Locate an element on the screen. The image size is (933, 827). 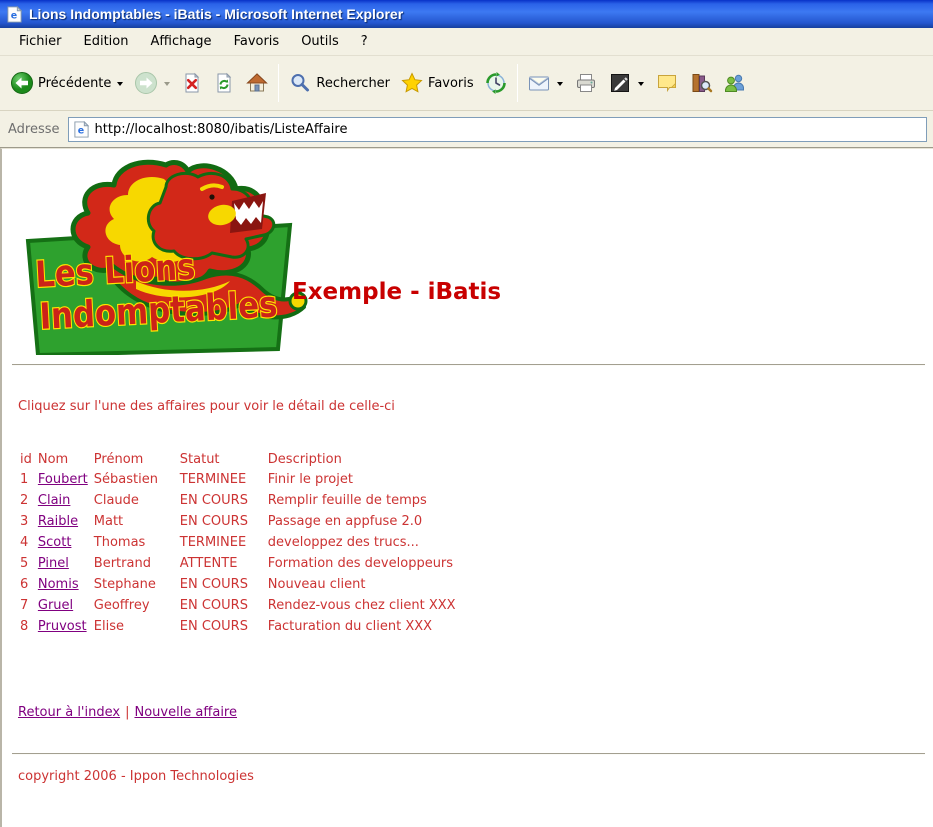
ie-page-icon: e is located at coordinates (81, 129).